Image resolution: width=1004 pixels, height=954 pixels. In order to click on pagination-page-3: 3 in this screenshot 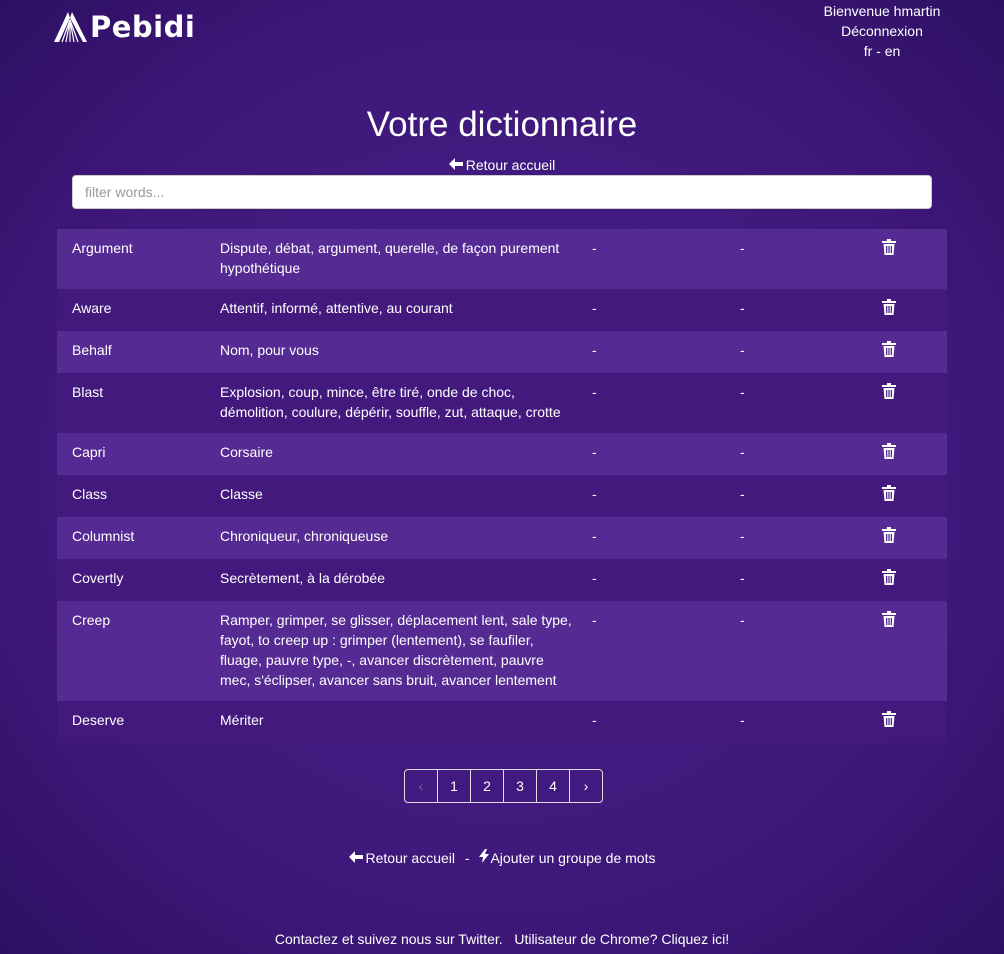, I will do `click(520, 786)`.